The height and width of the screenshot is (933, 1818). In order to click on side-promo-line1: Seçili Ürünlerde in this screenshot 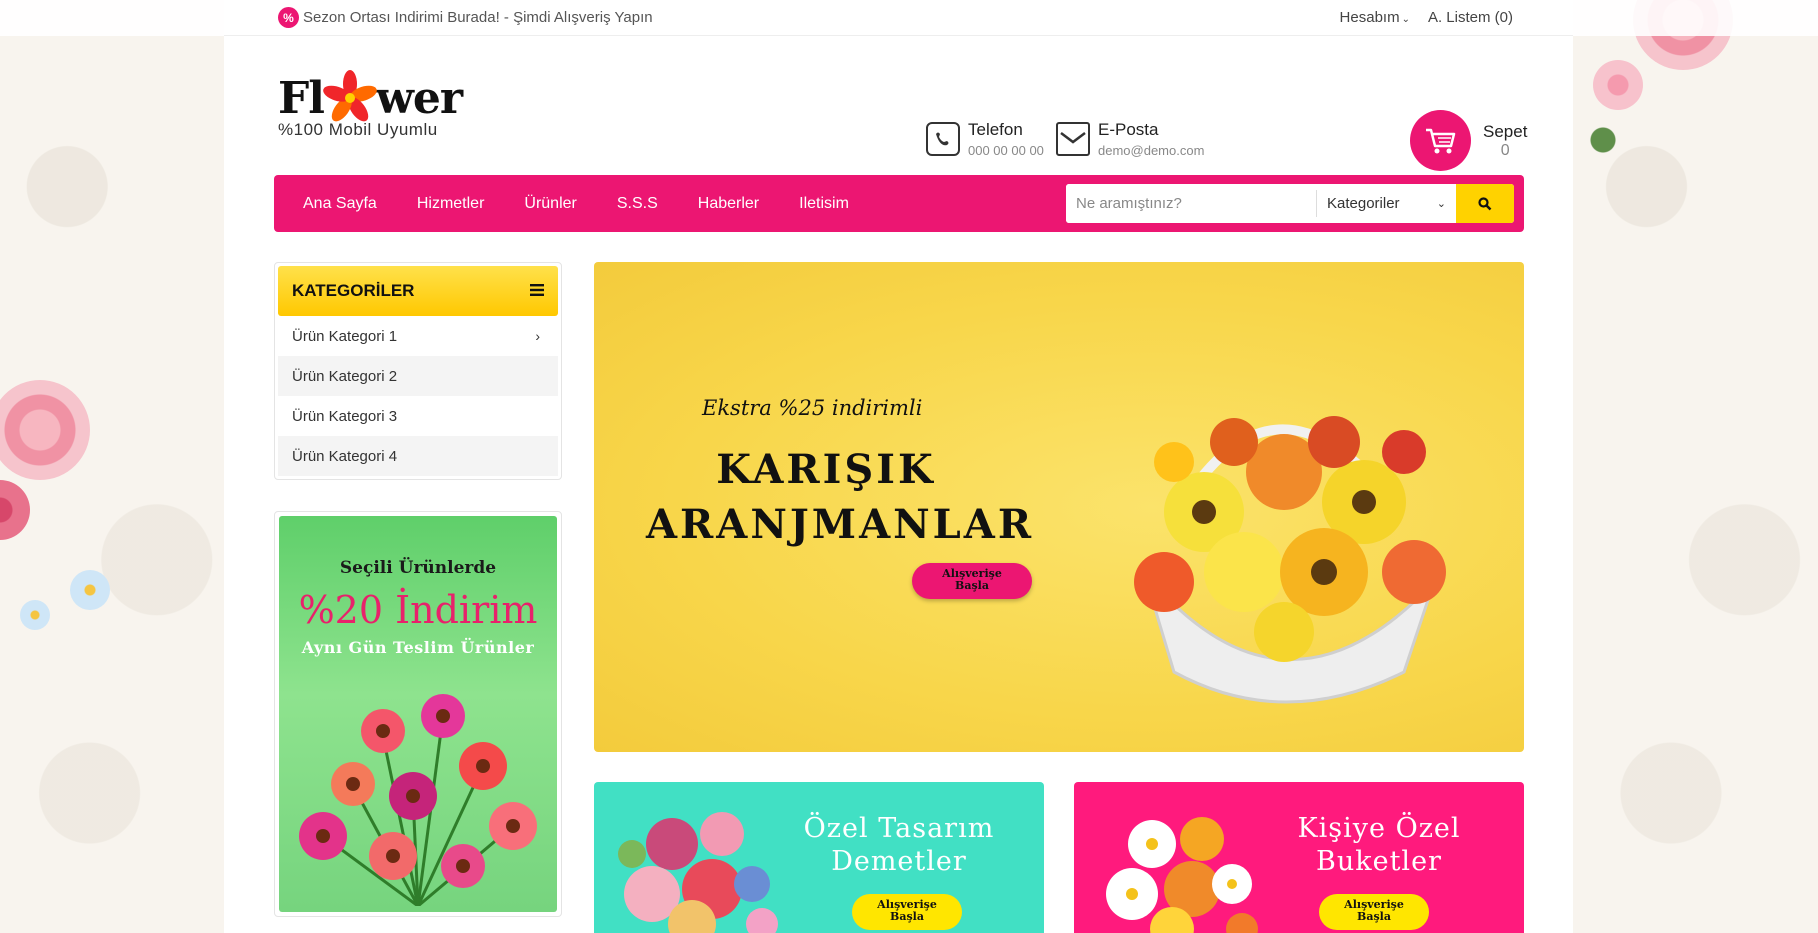, I will do `click(418, 568)`.